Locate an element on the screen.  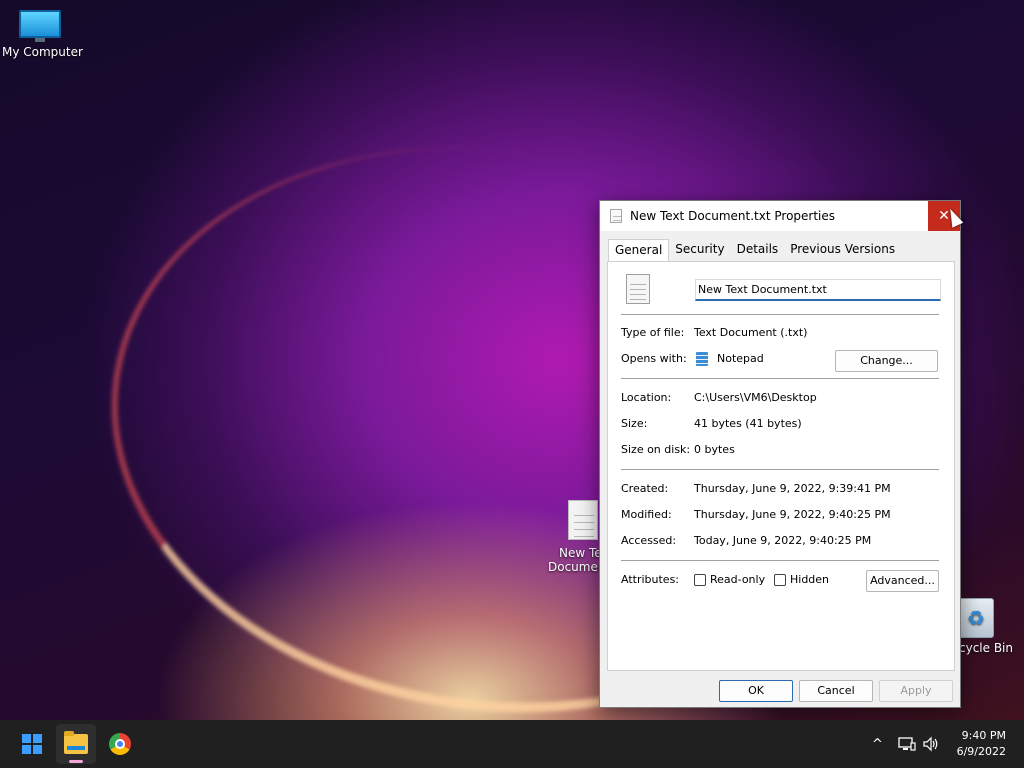
accessed-label: Accessed: is located at coordinates (649, 540).